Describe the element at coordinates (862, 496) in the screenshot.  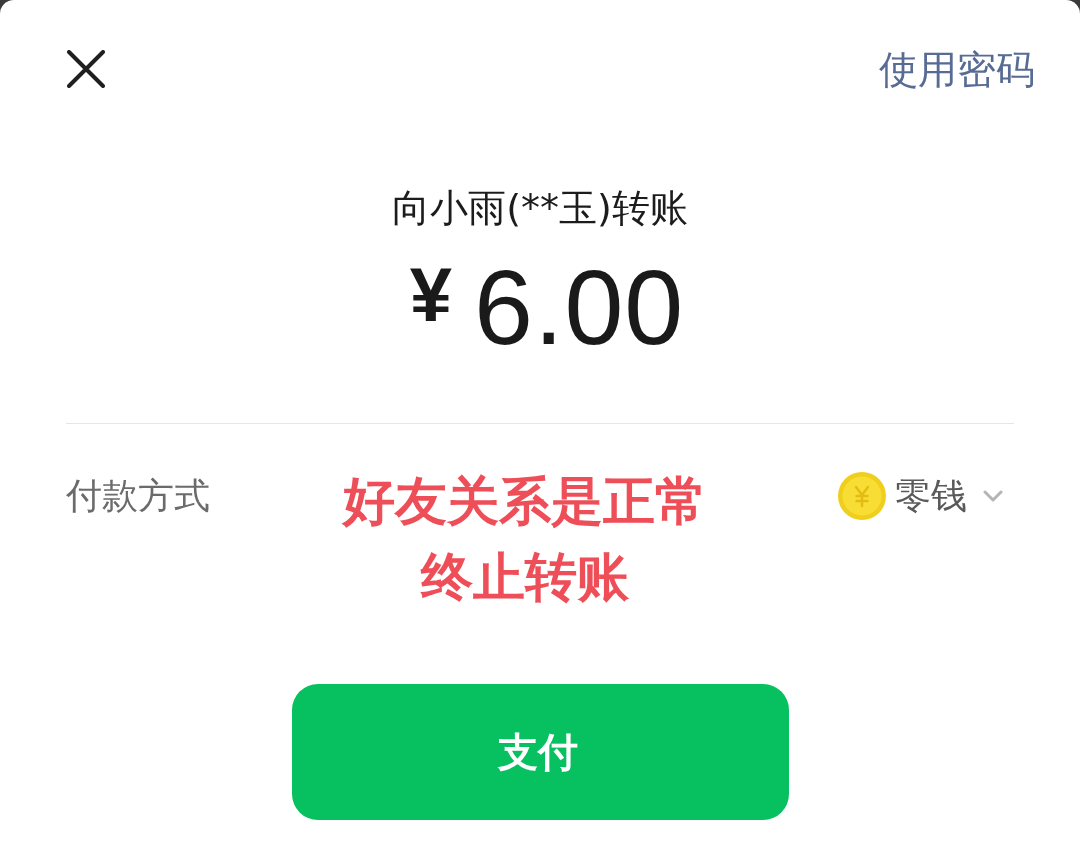
I see `coin-icon` at that location.